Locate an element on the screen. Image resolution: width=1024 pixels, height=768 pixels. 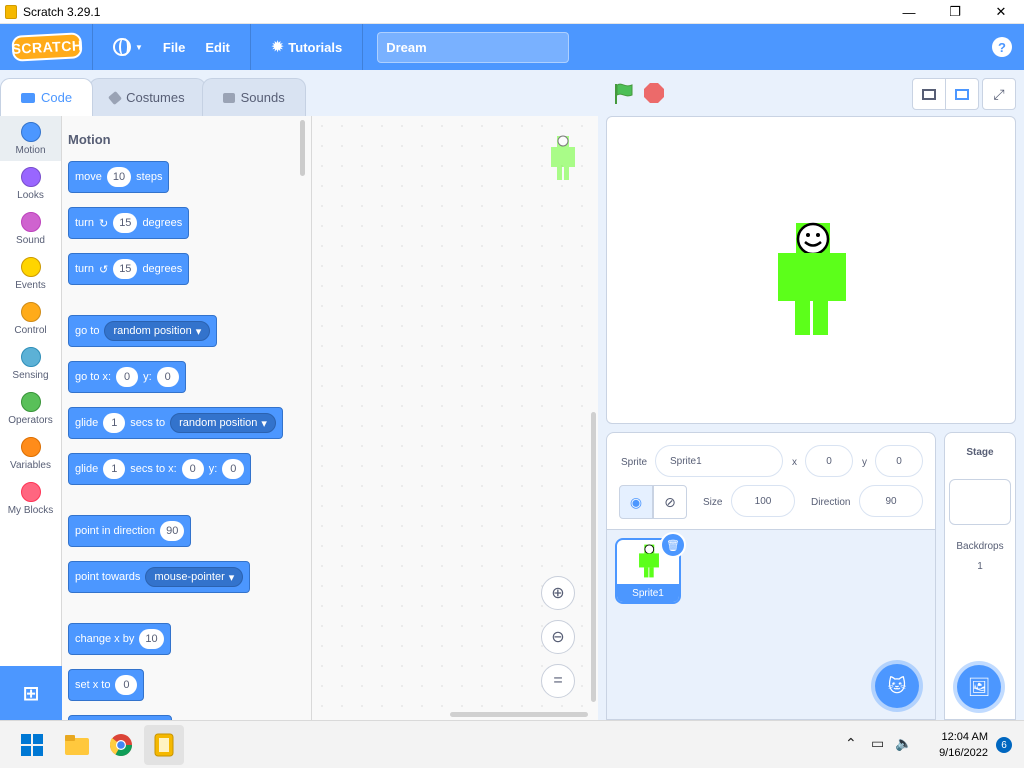
extension-icon: ⊞ is located at coordinates (31, 693).